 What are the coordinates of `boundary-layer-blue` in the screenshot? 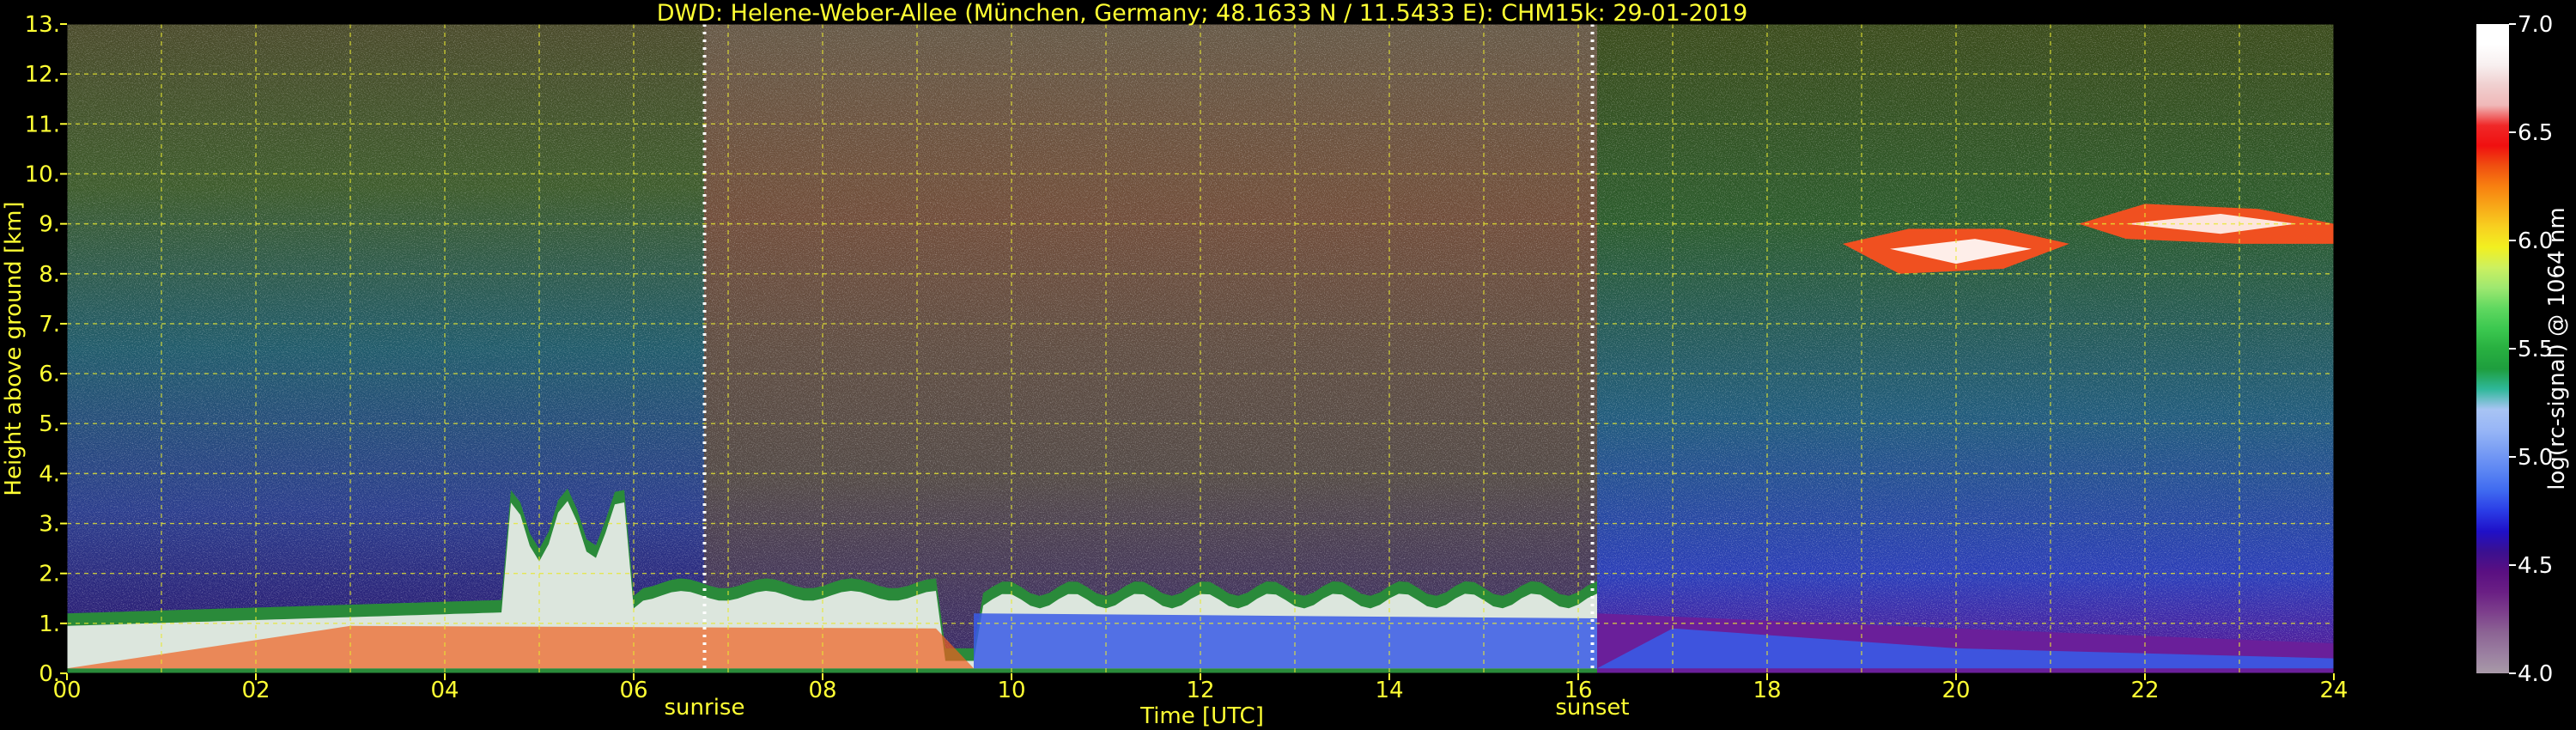 It's located at (1286, 641).